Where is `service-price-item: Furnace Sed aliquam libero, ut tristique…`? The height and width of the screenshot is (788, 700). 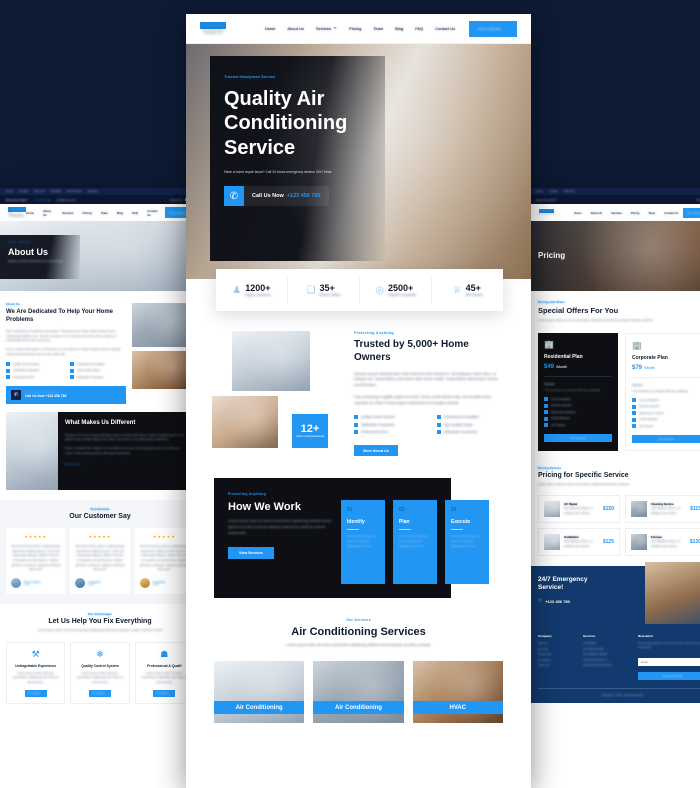 service-price-item: Furnace Sed aliquam libero, ut tristique… is located at coordinates (662, 541).